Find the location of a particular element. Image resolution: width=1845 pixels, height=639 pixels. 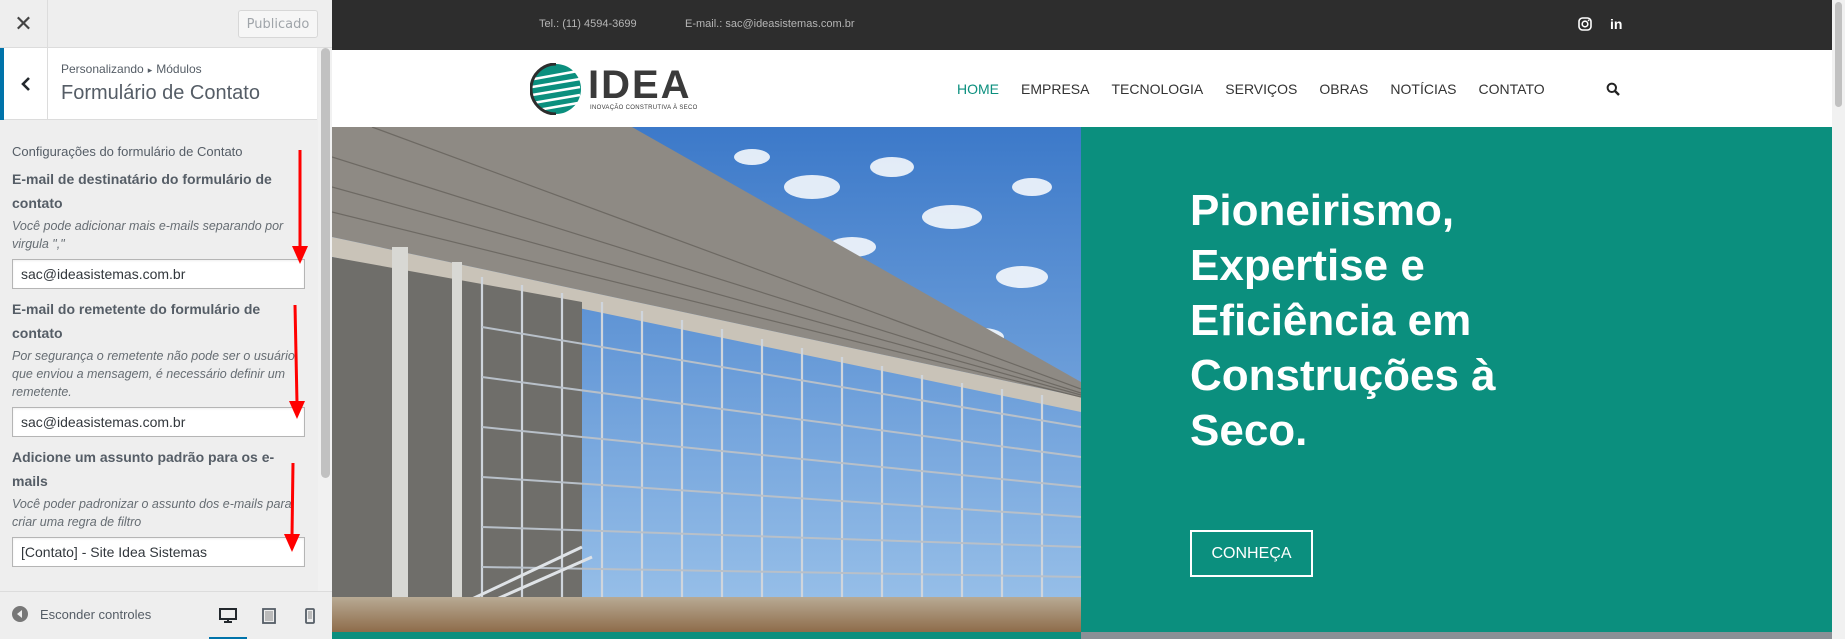

panel-scrollbar-thumb is located at coordinates (325, 263).